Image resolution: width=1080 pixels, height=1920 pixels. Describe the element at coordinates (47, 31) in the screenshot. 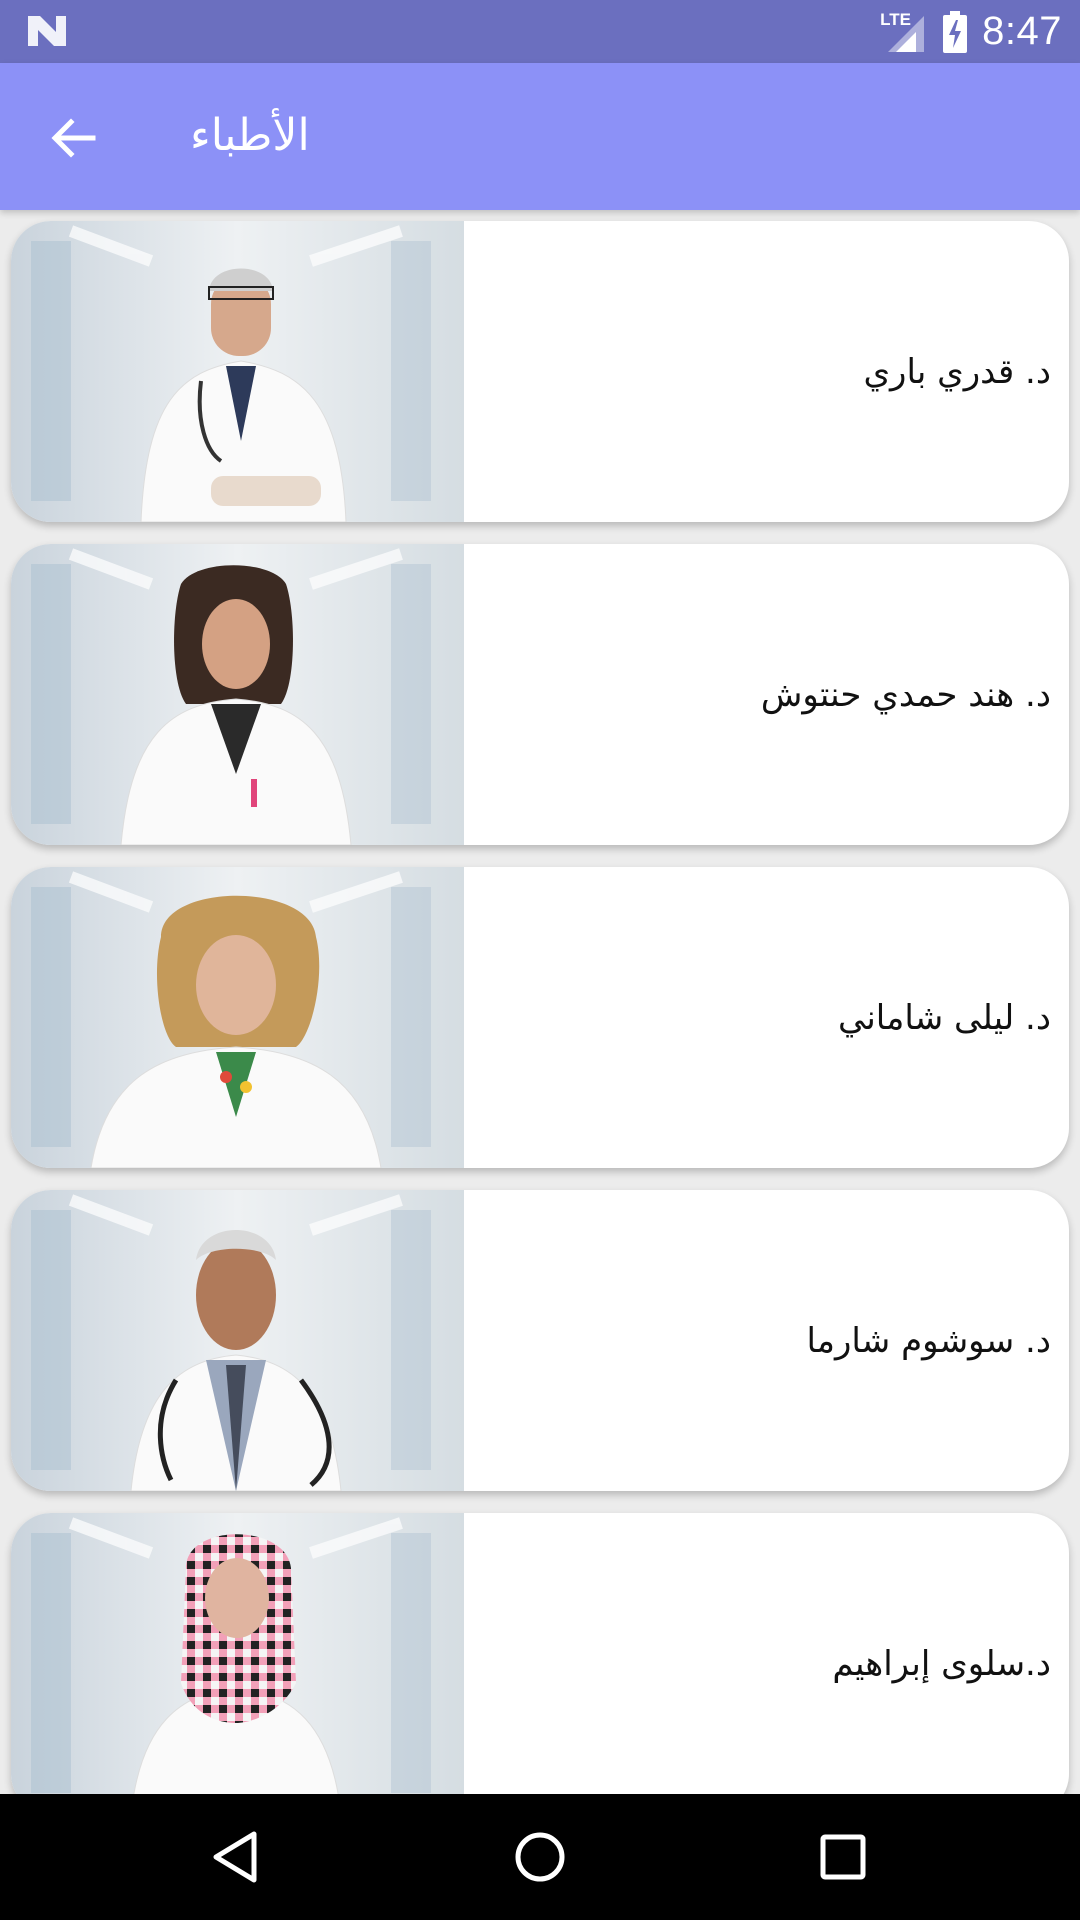

I see `notification-n-icon` at that location.